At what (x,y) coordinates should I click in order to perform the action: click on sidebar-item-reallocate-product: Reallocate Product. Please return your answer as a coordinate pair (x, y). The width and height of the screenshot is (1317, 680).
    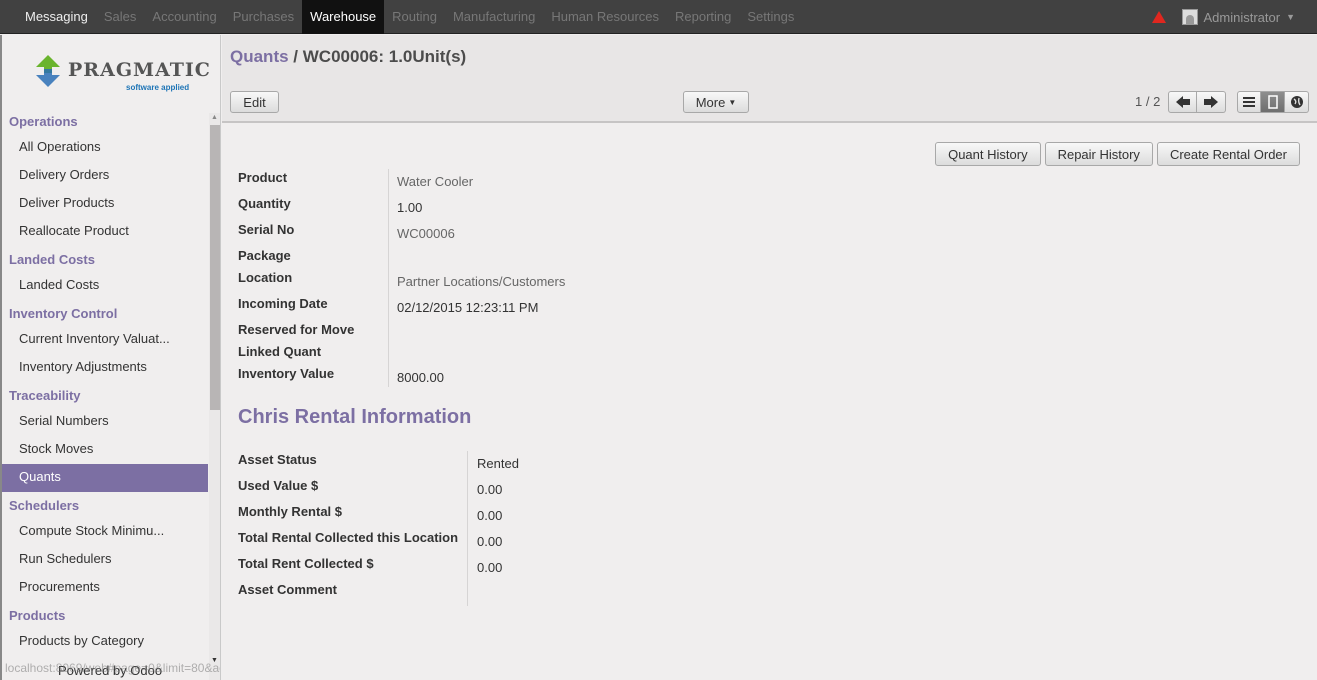
    Looking at the image, I should click on (105, 232).